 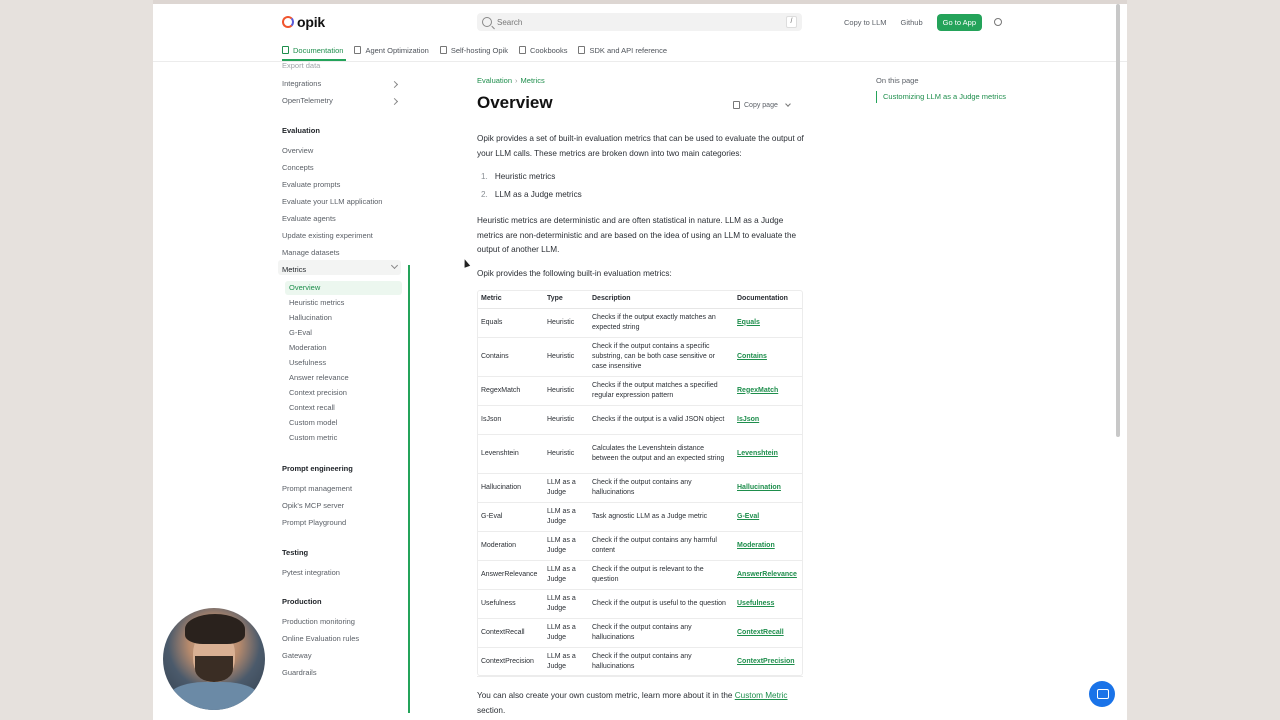 What do you see at coordinates (294, 270) in the screenshot?
I see `sidebar-item-metrics: Metrics` at bounding box center [294, 270].